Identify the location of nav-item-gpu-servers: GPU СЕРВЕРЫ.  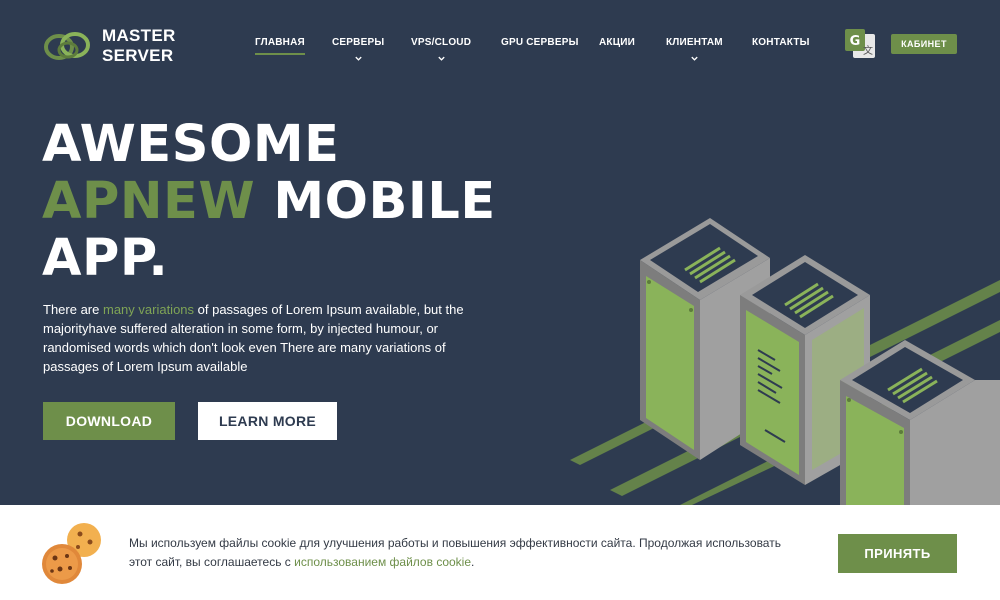
(540, 42).